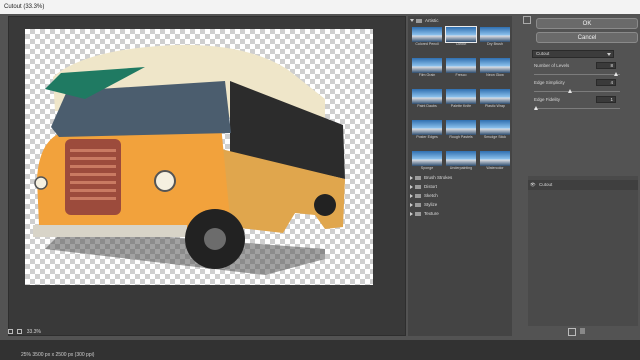  Describe the element at coordinates (427, 106) in the screenshot. I see `thumbnail-label: Paint Daubs` at that location.